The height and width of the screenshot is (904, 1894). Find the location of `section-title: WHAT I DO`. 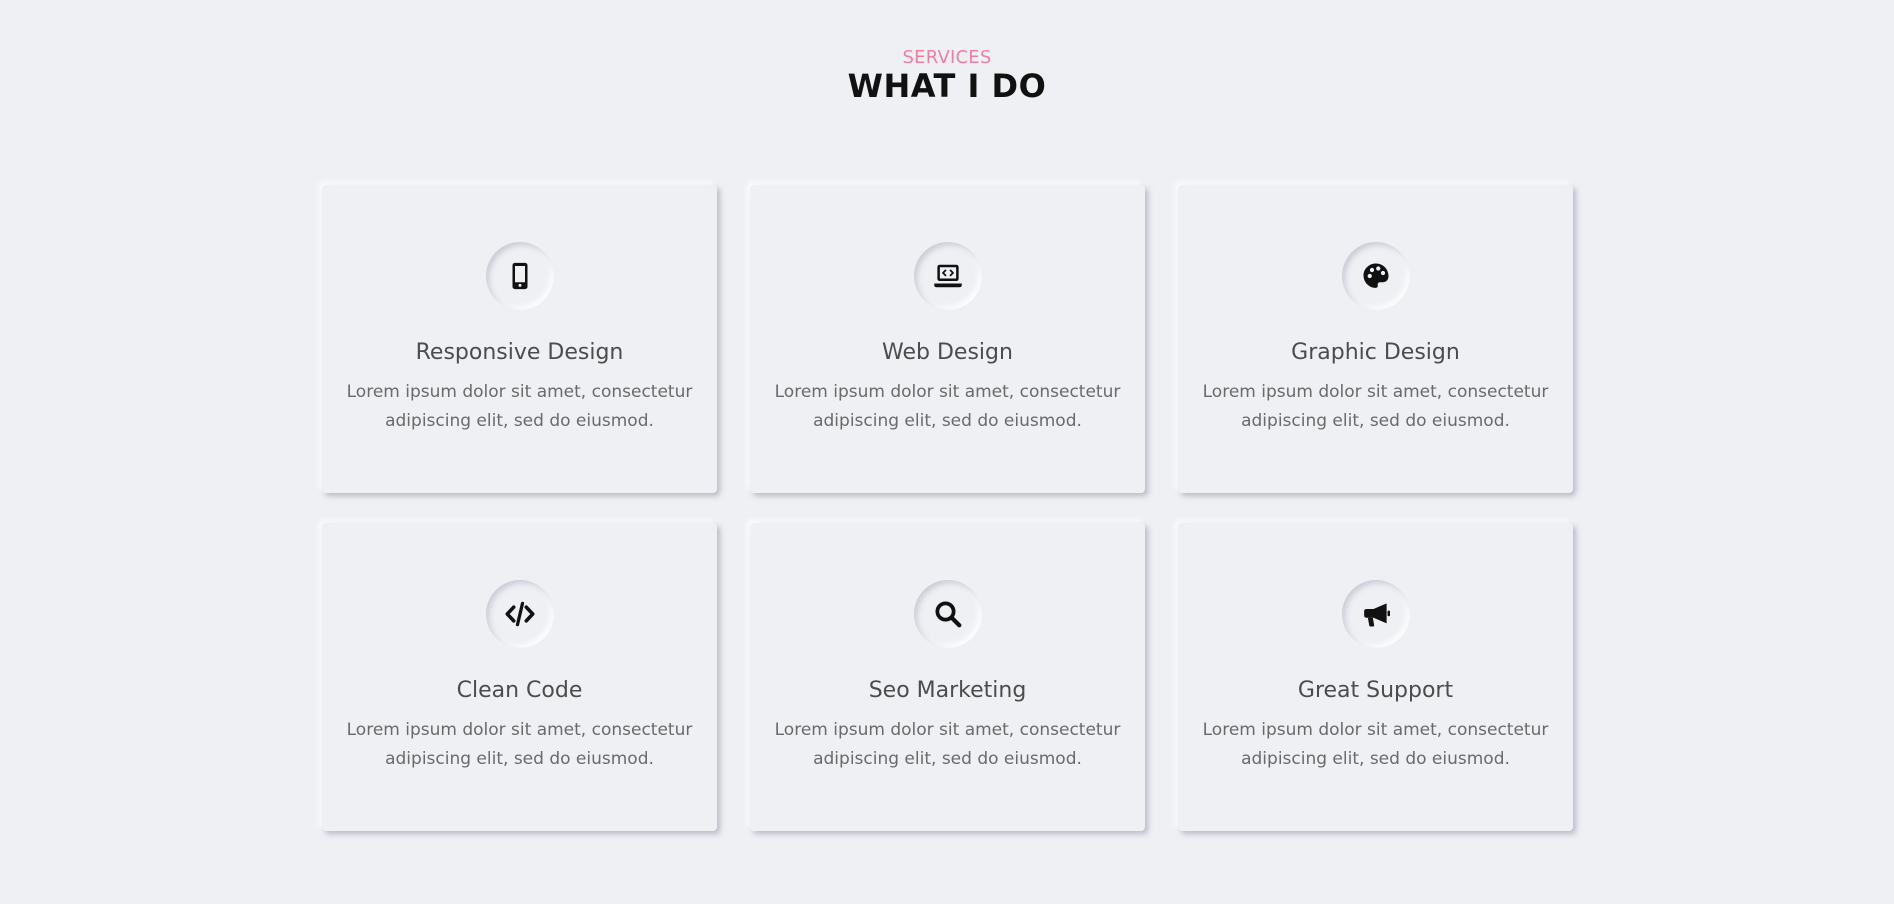

section-title: WHAT I DO is located at coordinates (947, 86).